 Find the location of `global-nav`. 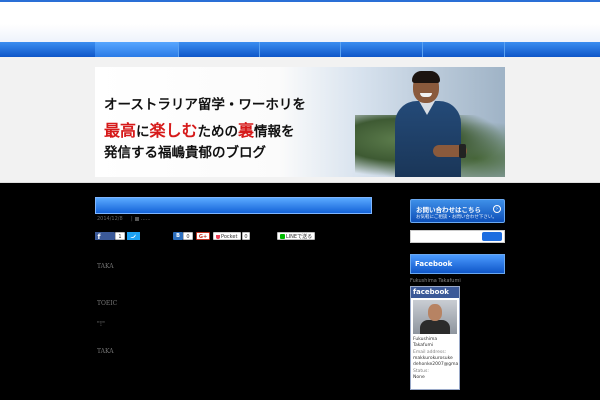

global-nav is located at coordinates (300, 49).